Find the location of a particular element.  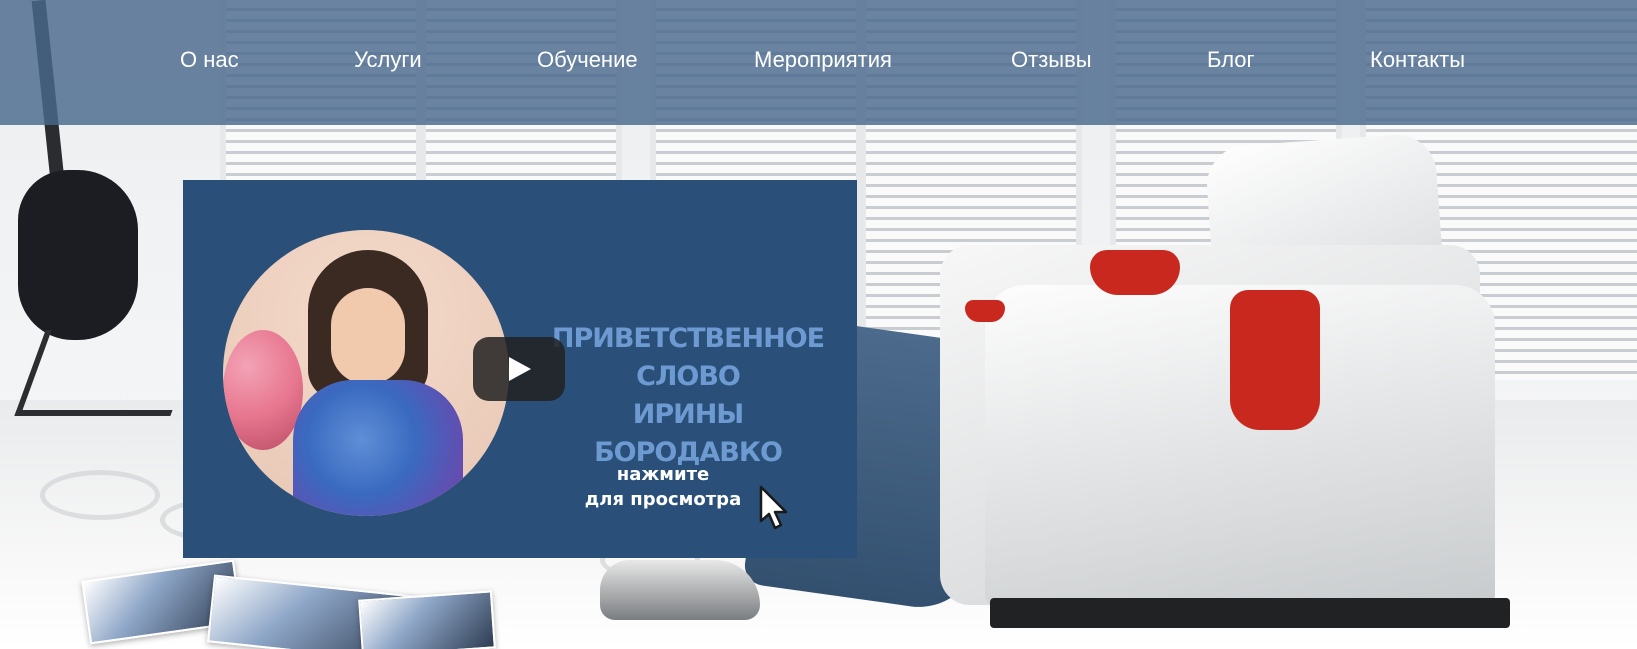

video-title-line2: ИРИНЫ БОРОДАВКО is located at coordinates (688, 433).